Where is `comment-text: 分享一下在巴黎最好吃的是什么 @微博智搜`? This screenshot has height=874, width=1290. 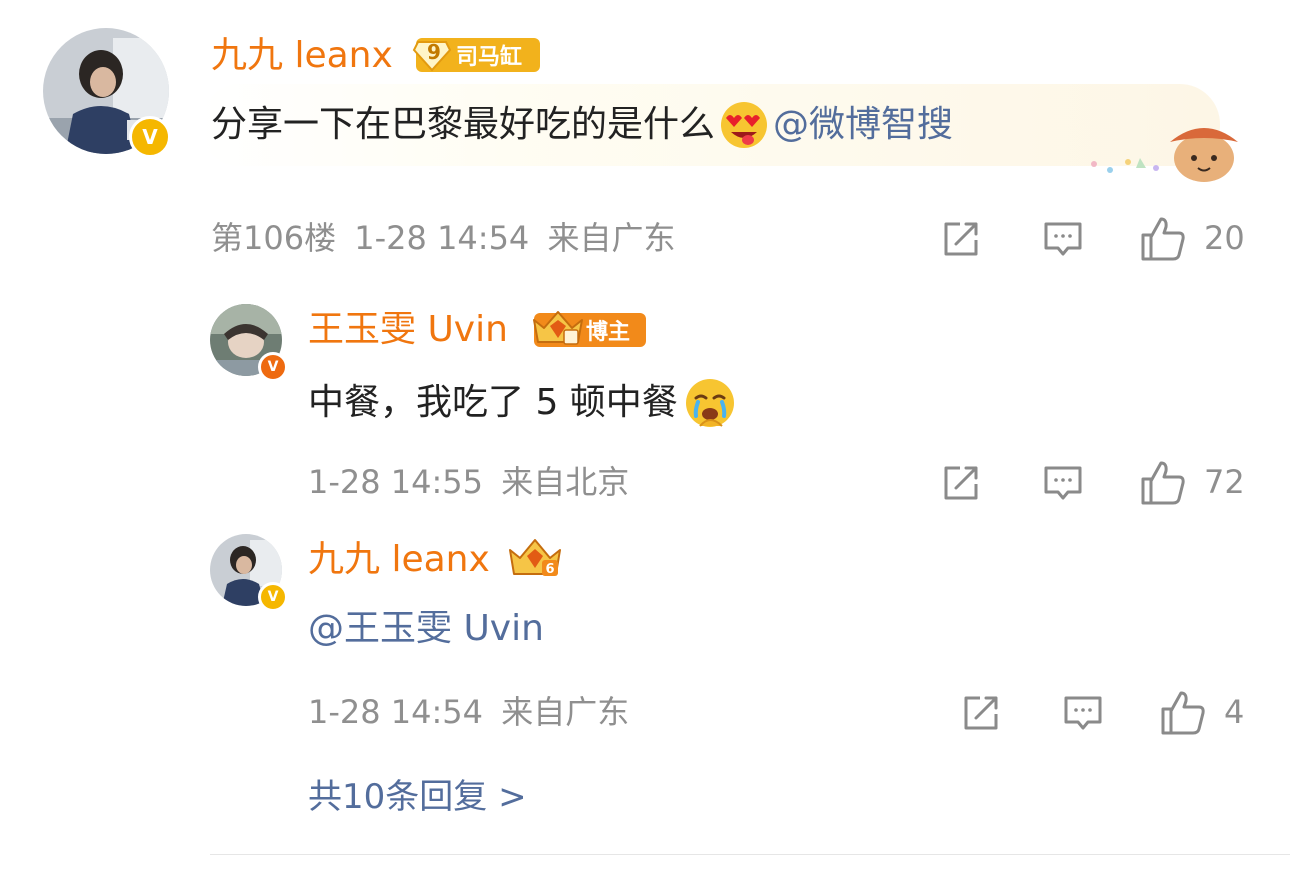
comment-text: 分享一下在巴黎最好吃的是什么 @微博智搜 is located at coordinates (582, 125).